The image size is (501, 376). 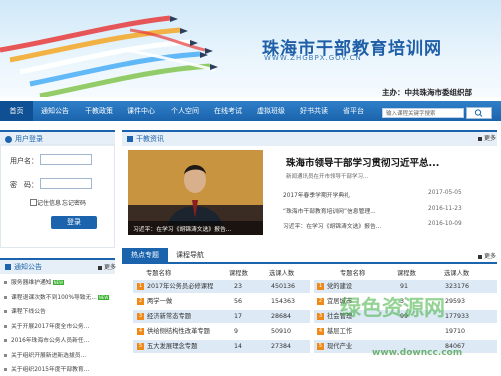 I want to click on topic-name-cell: 4 供给侧结构性改革专题, so click(x=173, y=331).